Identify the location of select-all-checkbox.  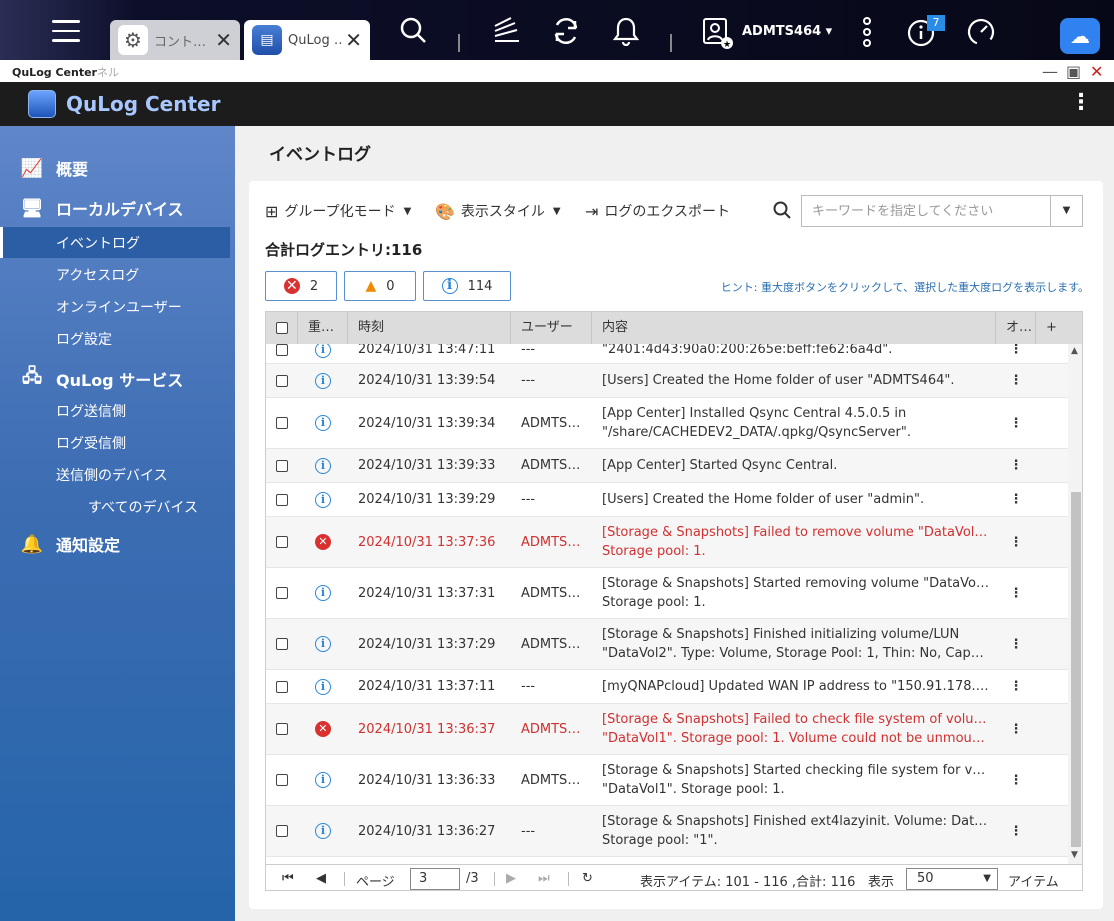
(282, 328).